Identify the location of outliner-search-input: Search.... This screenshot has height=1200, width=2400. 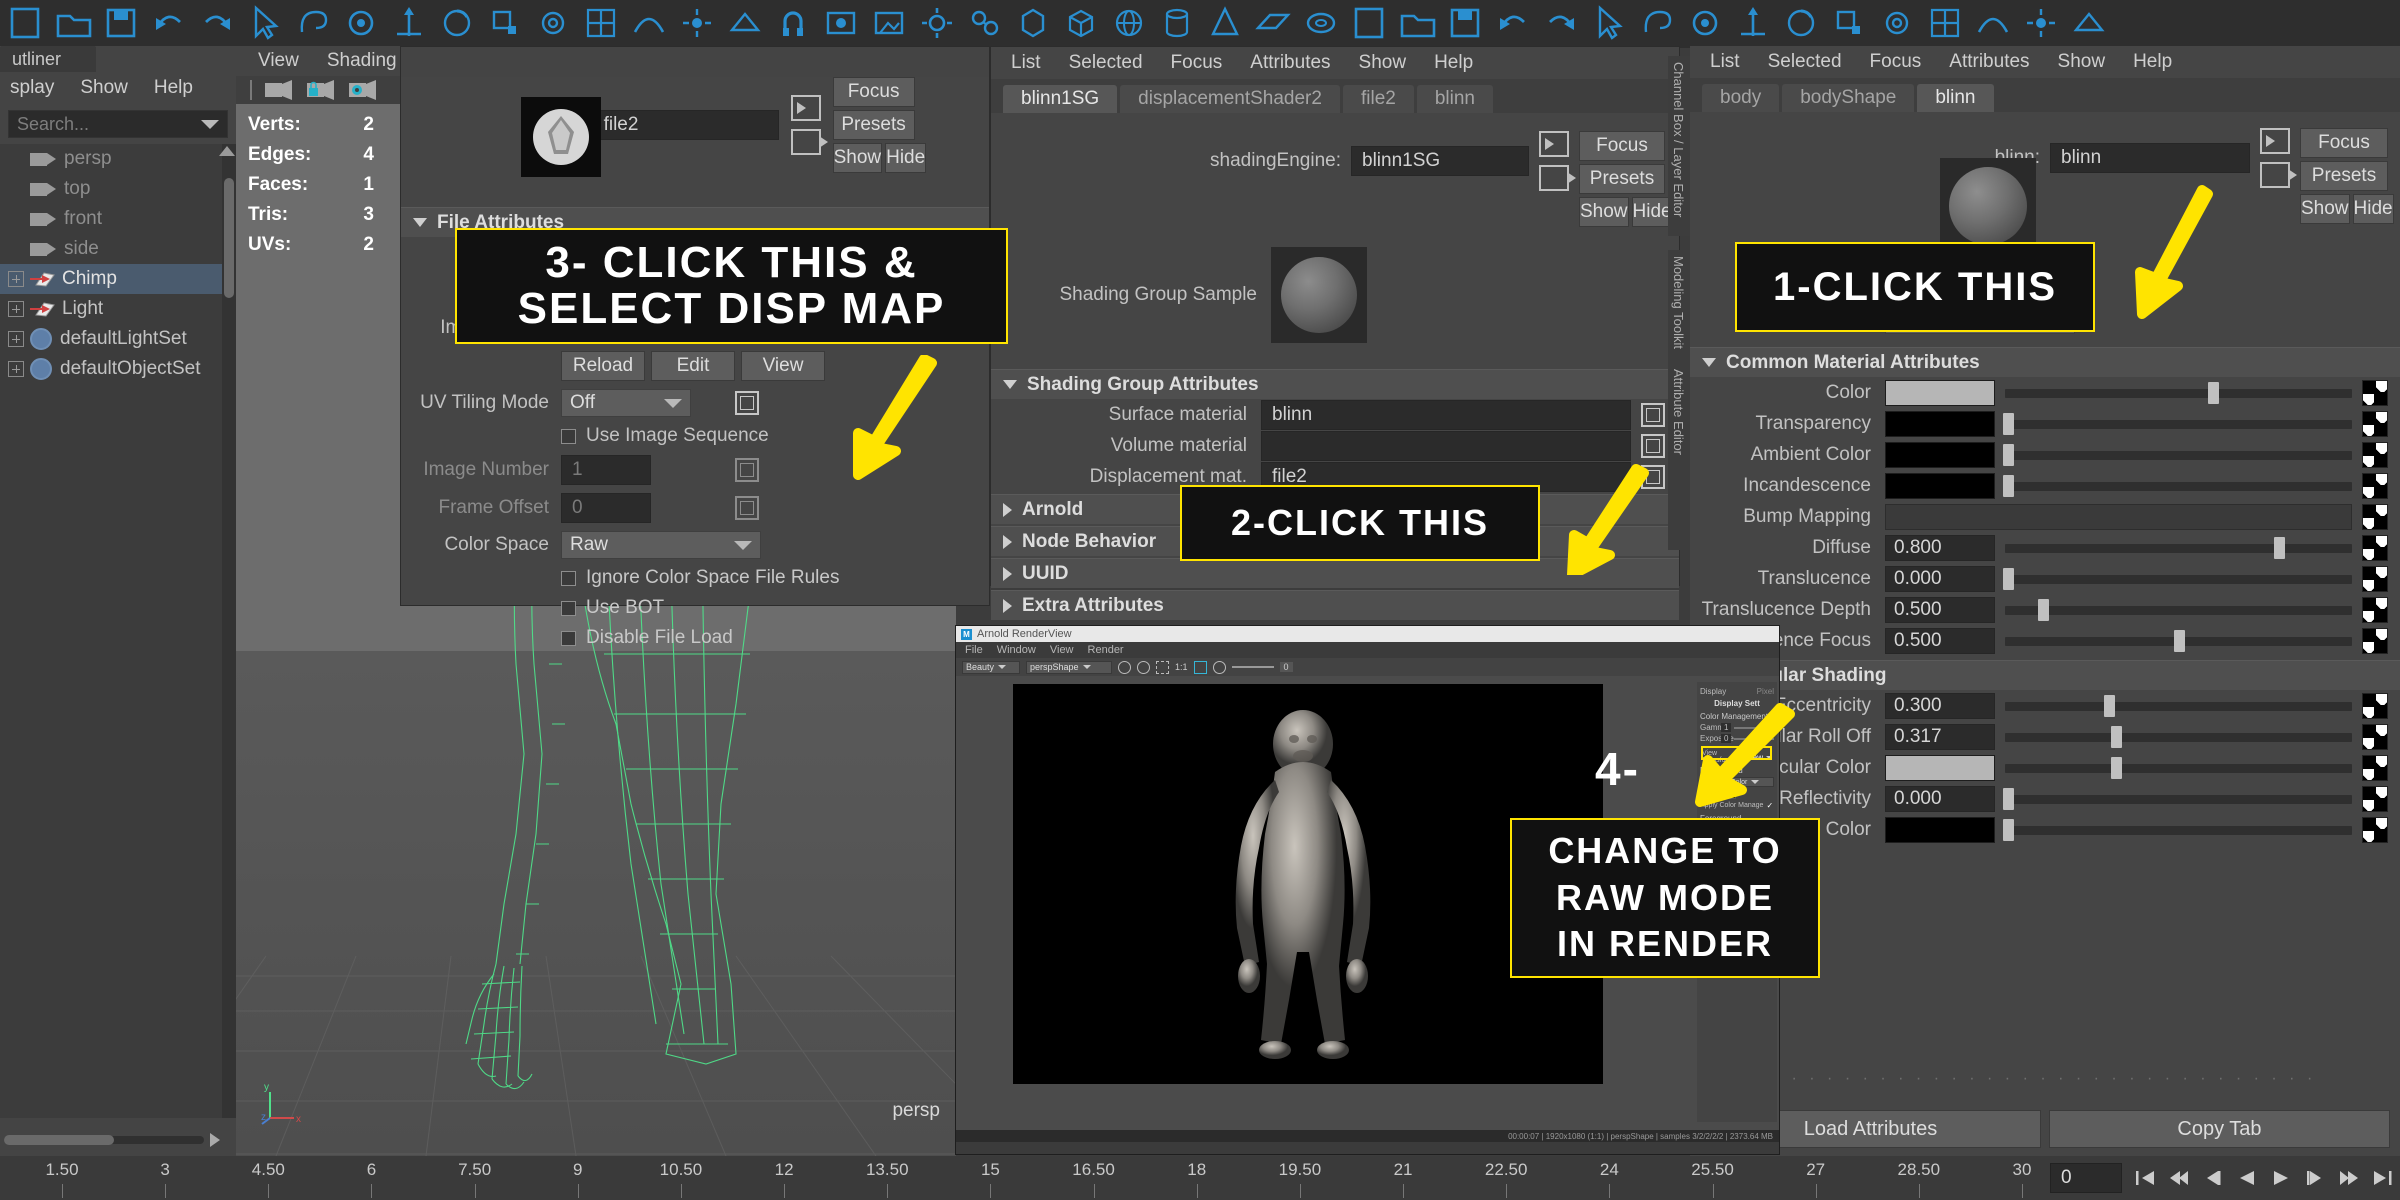
(118, 124).